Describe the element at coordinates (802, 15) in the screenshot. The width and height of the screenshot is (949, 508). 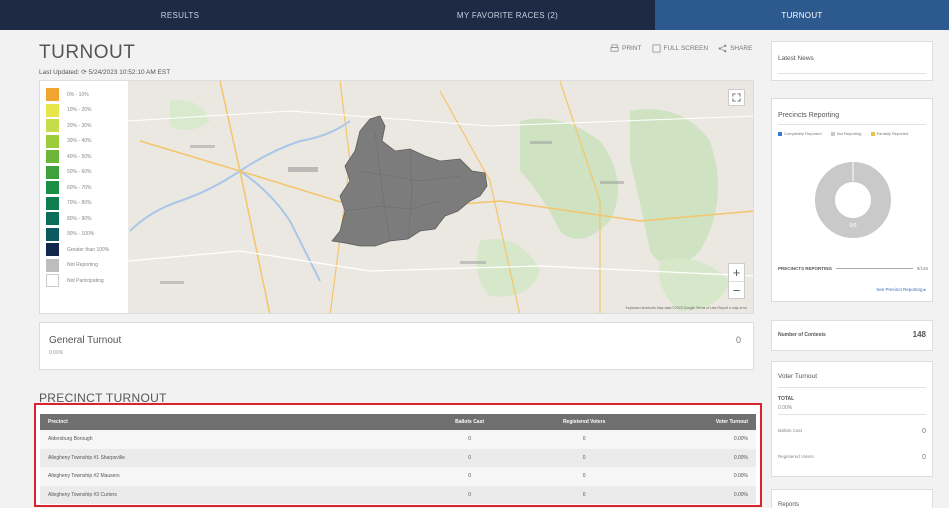
I see `tab-turnout: TURNOUT` at that location.